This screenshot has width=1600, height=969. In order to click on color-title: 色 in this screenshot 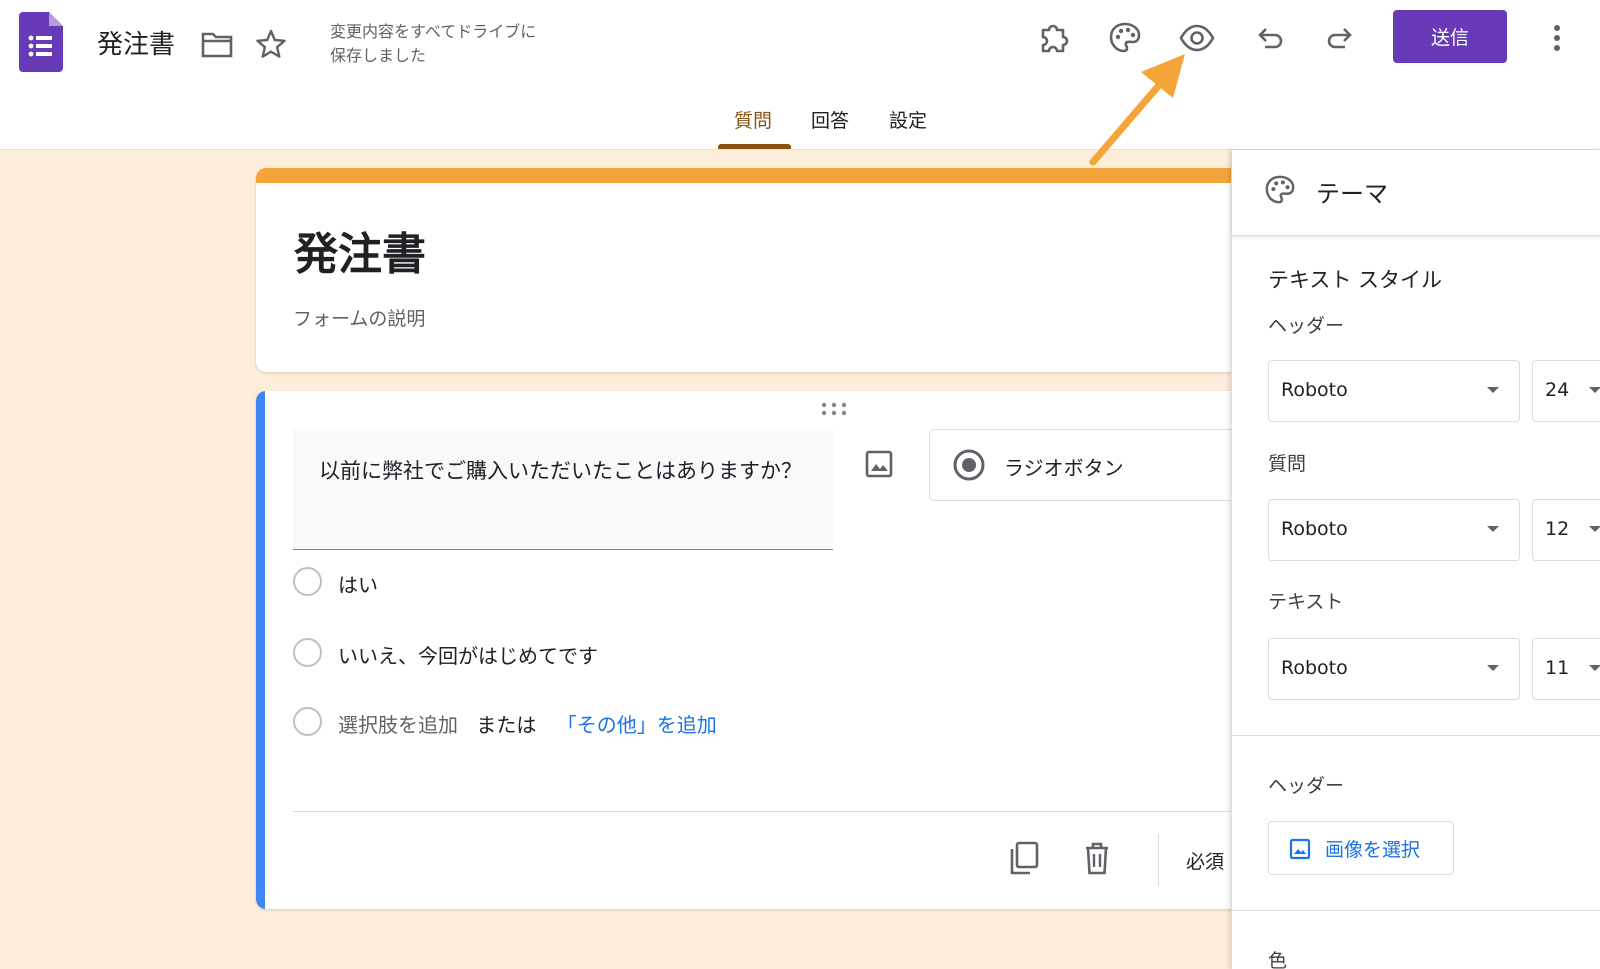, I will do `click(1278, 959)`.